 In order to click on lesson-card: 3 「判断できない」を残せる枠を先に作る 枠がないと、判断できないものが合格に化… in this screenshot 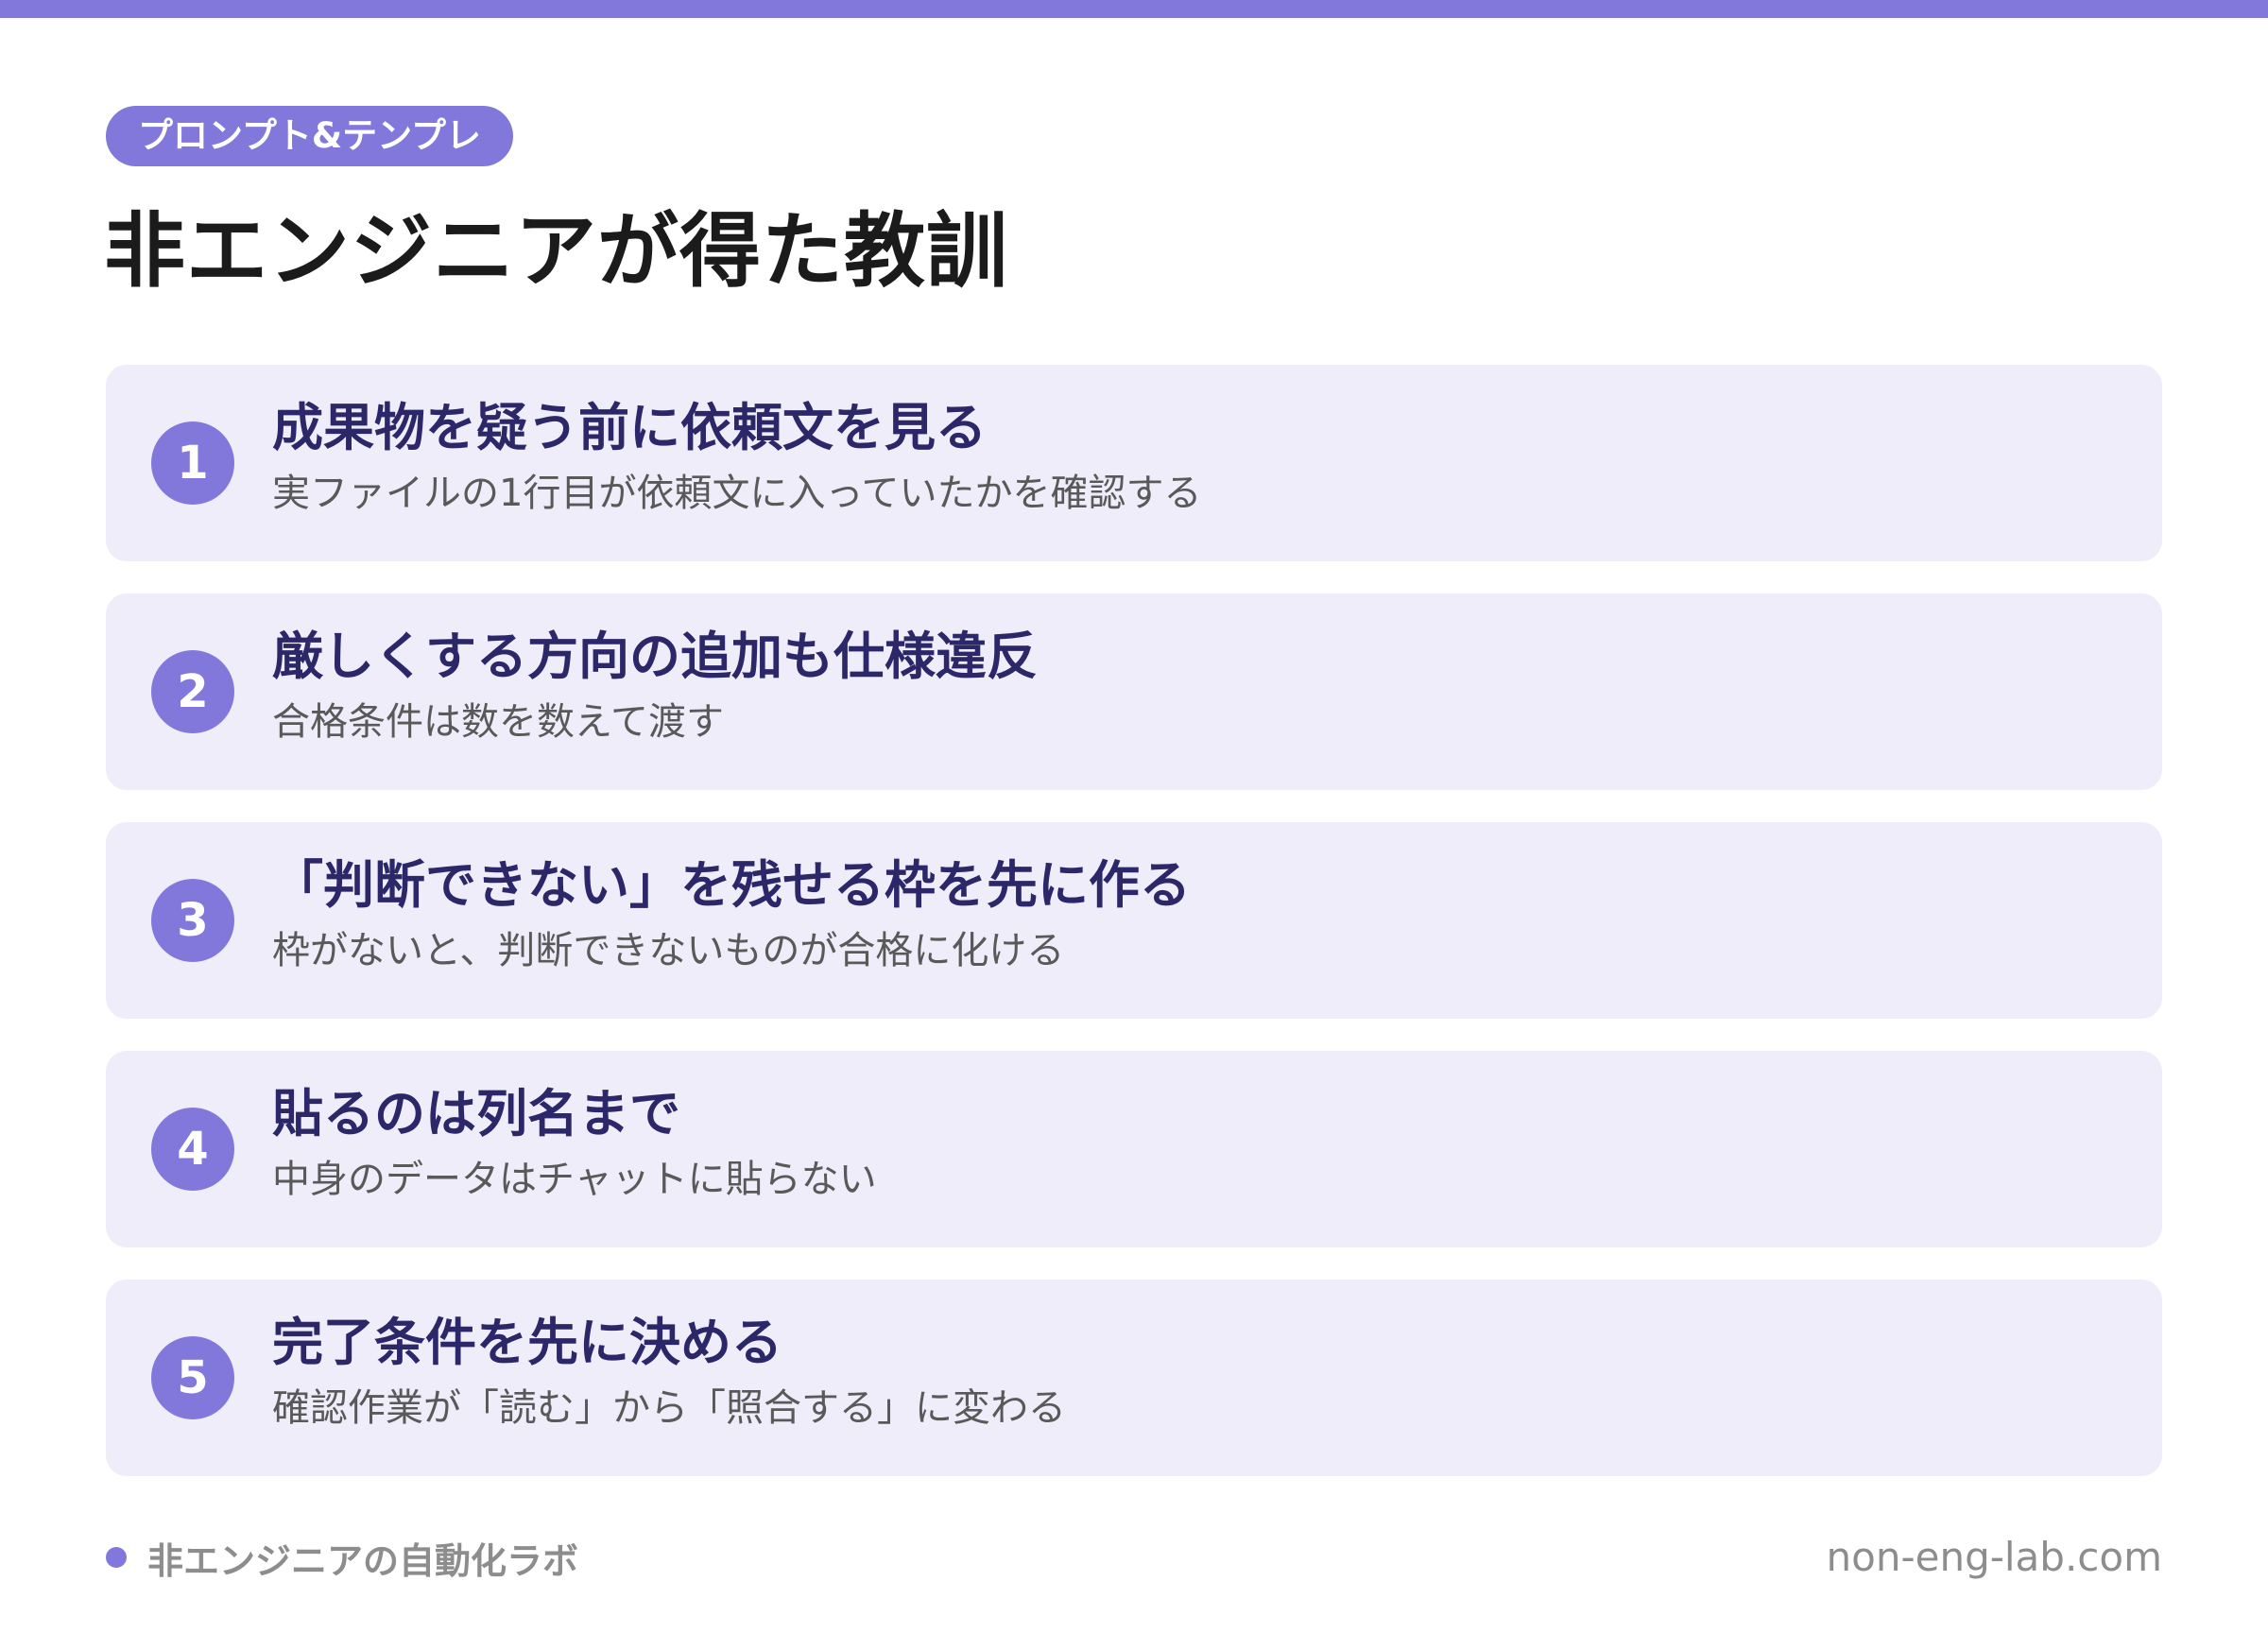, I will do `click(1134, 920)`.